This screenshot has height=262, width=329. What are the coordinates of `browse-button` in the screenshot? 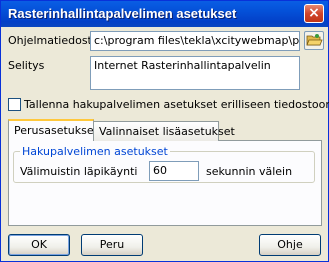 It's located at (314, 40).